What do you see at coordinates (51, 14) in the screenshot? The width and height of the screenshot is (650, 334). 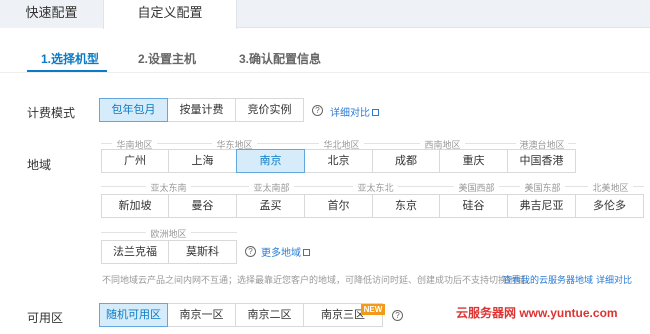 I see `tab-quick-config: 快速配置` at bounding box center [51, 14].